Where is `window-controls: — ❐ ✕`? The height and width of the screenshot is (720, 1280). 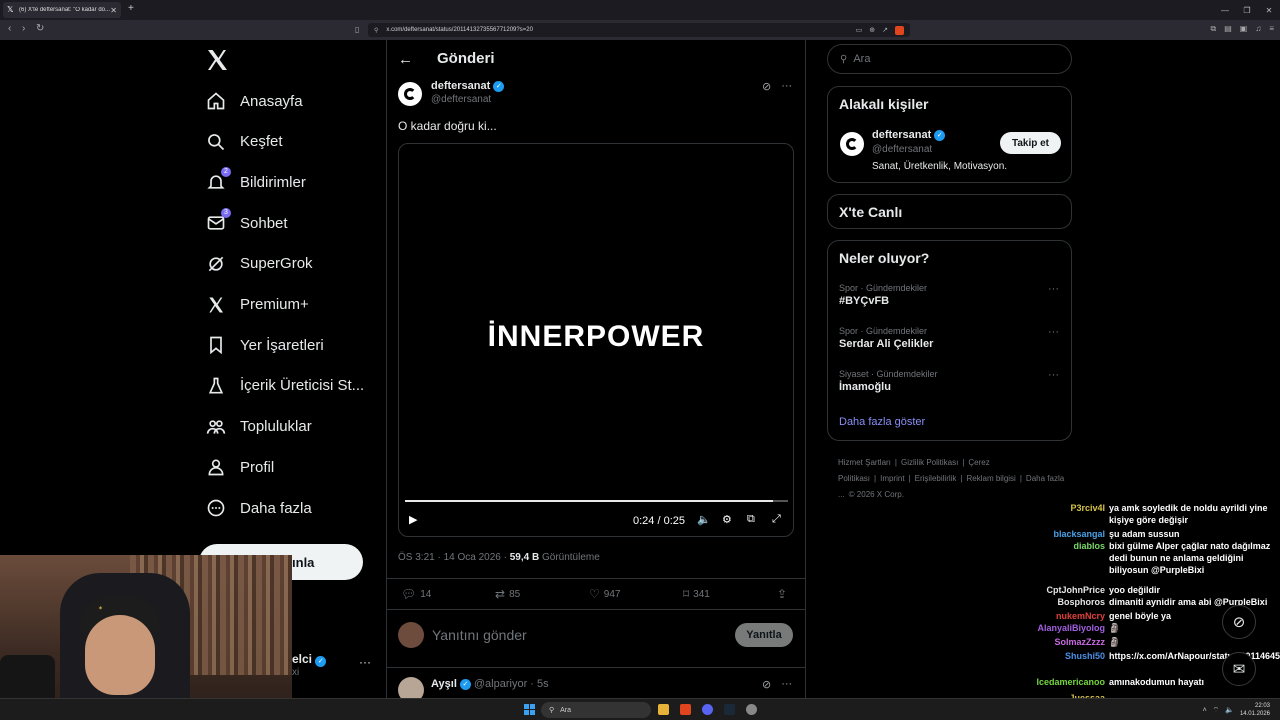 window-controls: — ❐ ✕ is located at coordinates (1247, 10).